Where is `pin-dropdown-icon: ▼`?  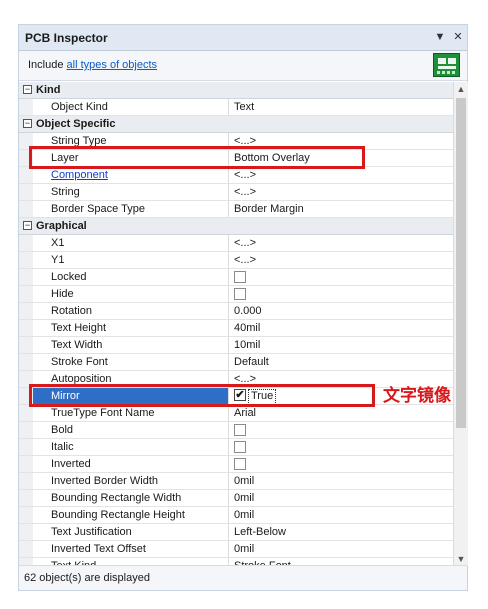 pin-dropdown-icon: ▼ is located at coordinates (440, 37).